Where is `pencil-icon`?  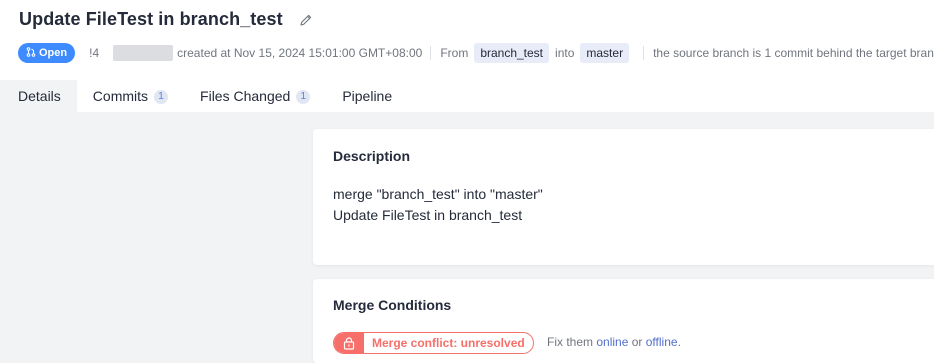
pencil-icon is located at coordinates (306, 20).